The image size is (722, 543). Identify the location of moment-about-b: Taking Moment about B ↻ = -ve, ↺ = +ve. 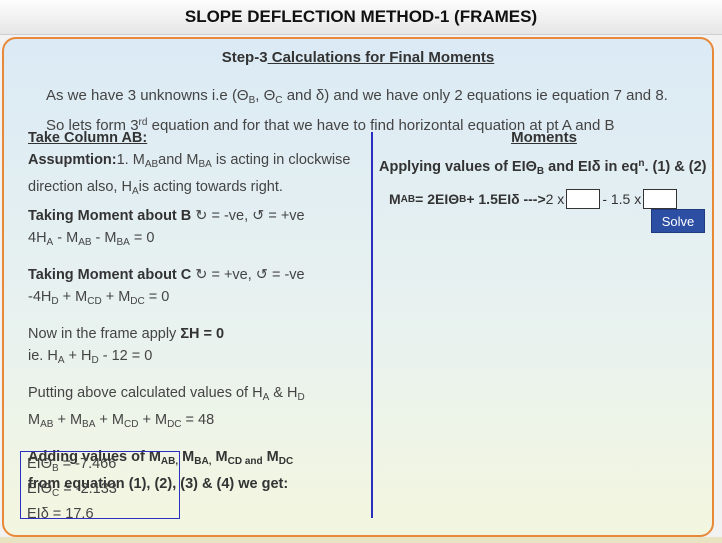
(166, 216).